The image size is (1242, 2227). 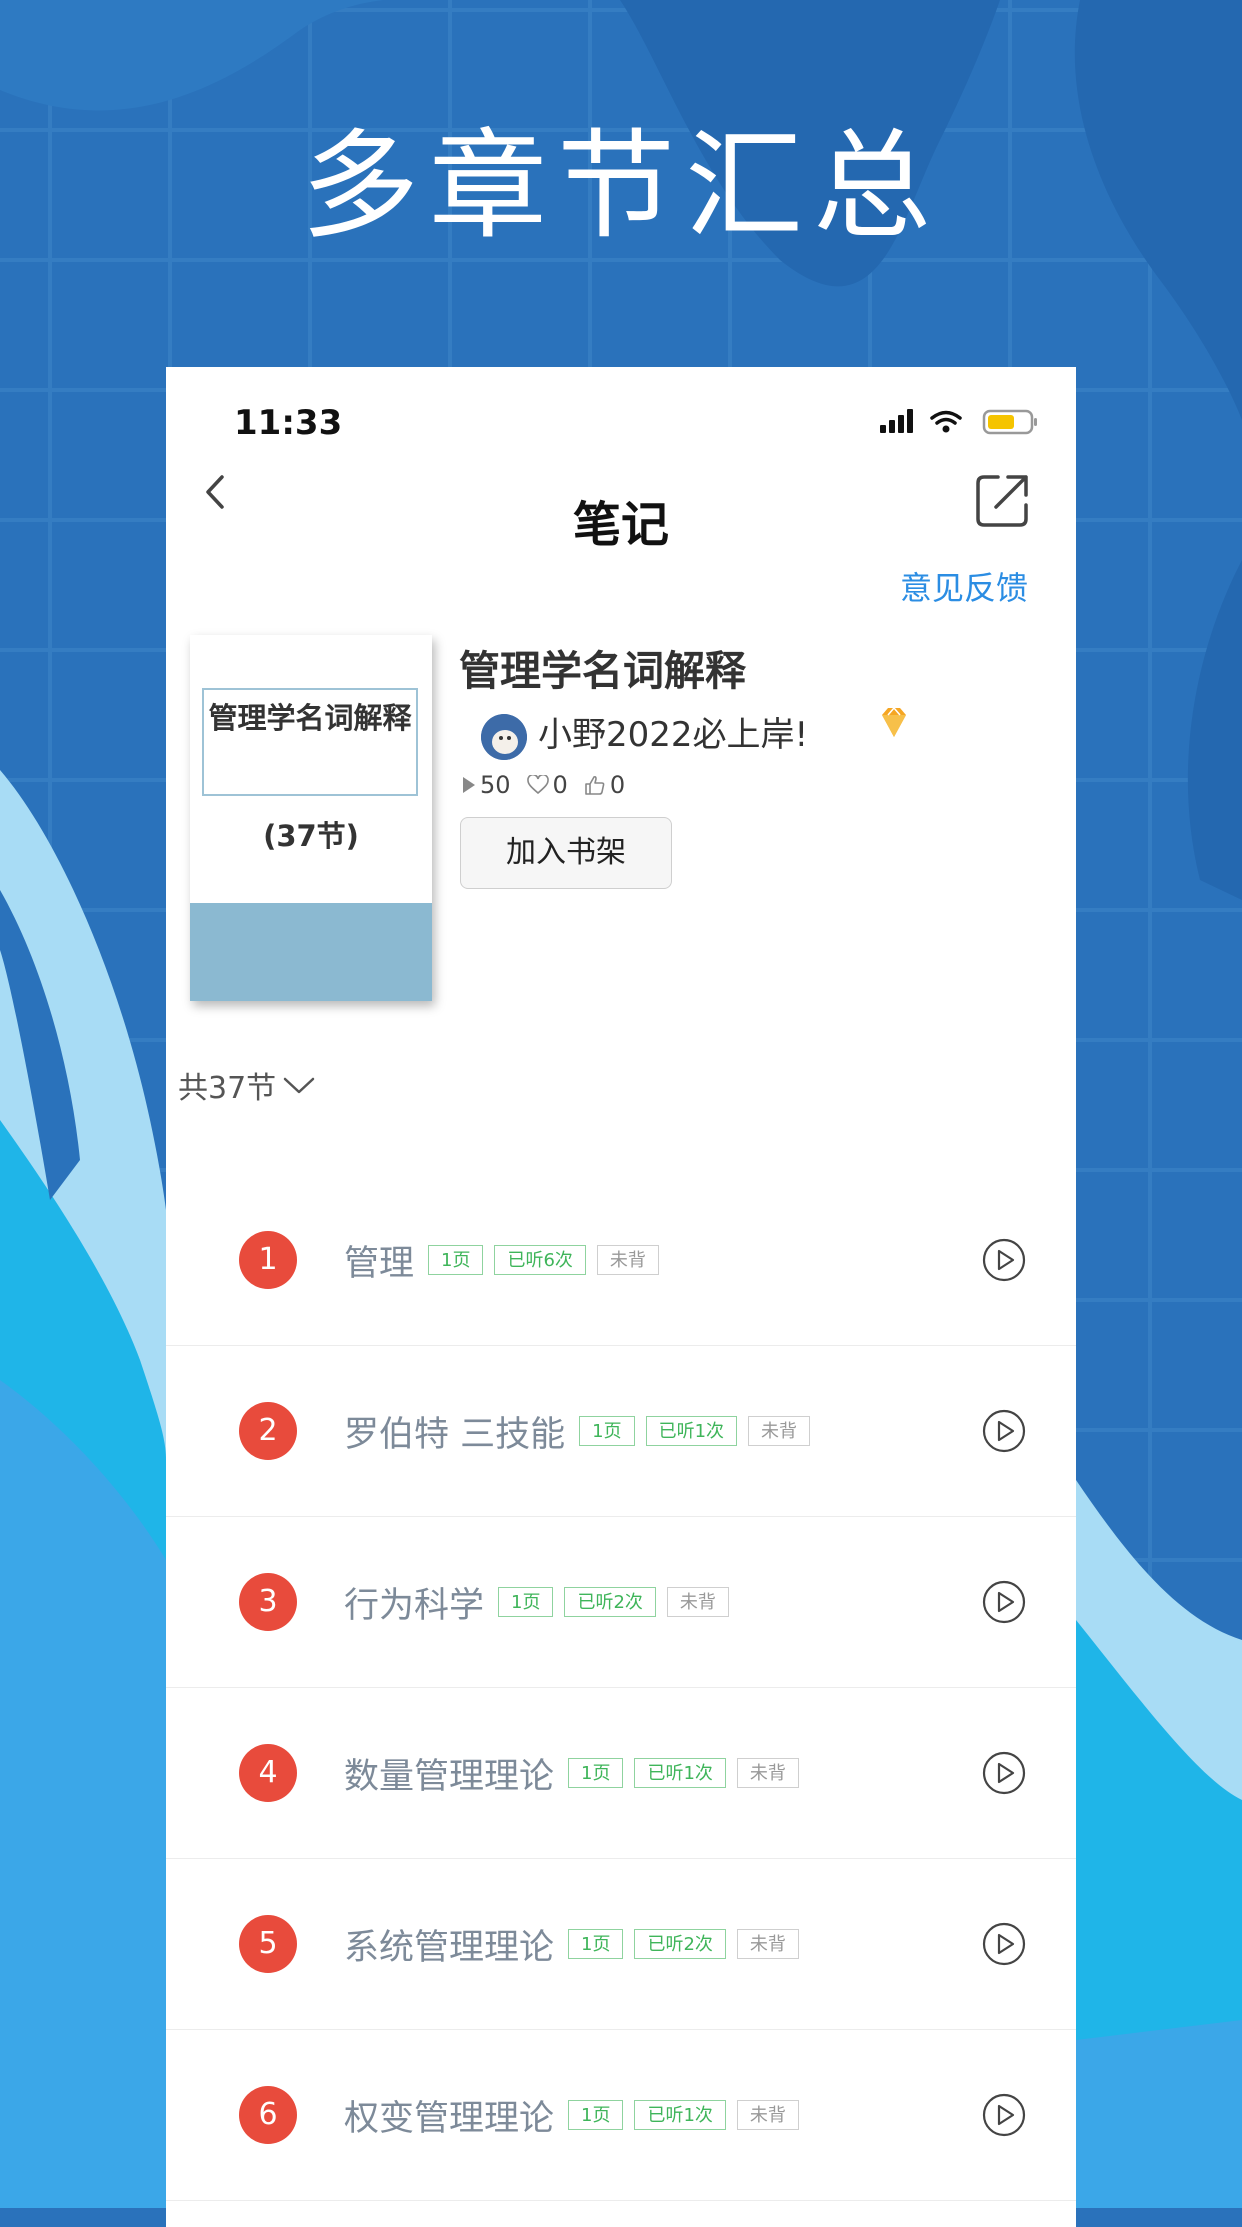 I want to click on diamond-vip-icon, so click(x=894, y=721).